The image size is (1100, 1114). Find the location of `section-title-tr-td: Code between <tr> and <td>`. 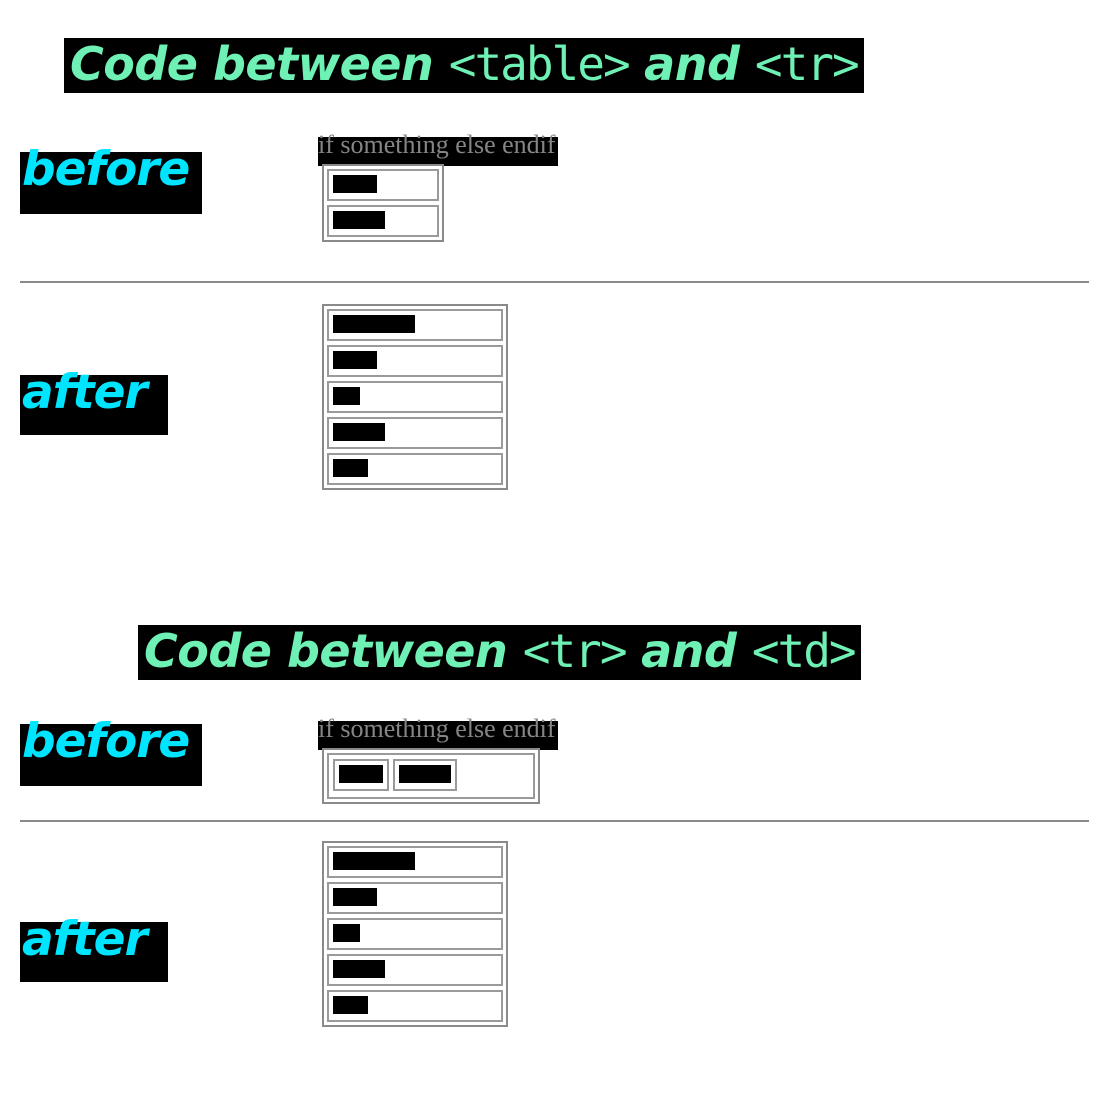

section-title-tr-td: Code between <tr> and <td> is located at coordinates (499, 652).